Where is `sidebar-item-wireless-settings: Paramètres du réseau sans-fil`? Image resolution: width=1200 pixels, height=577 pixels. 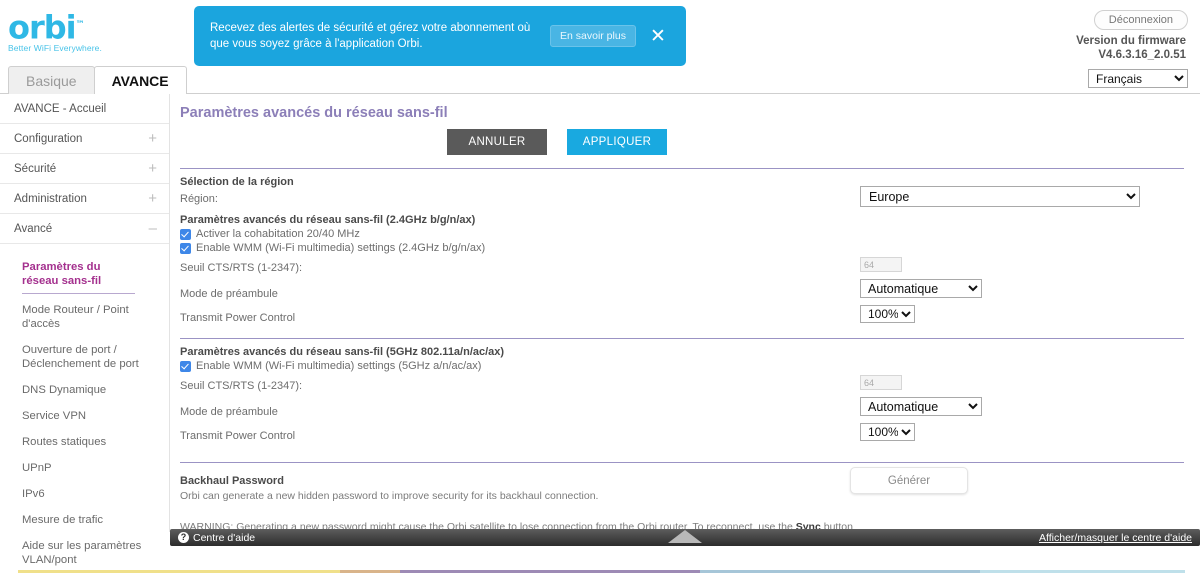
sidebar-item-wireless-settings: Paramètres du réseau sans-fil is located at coordinates (78, 274).